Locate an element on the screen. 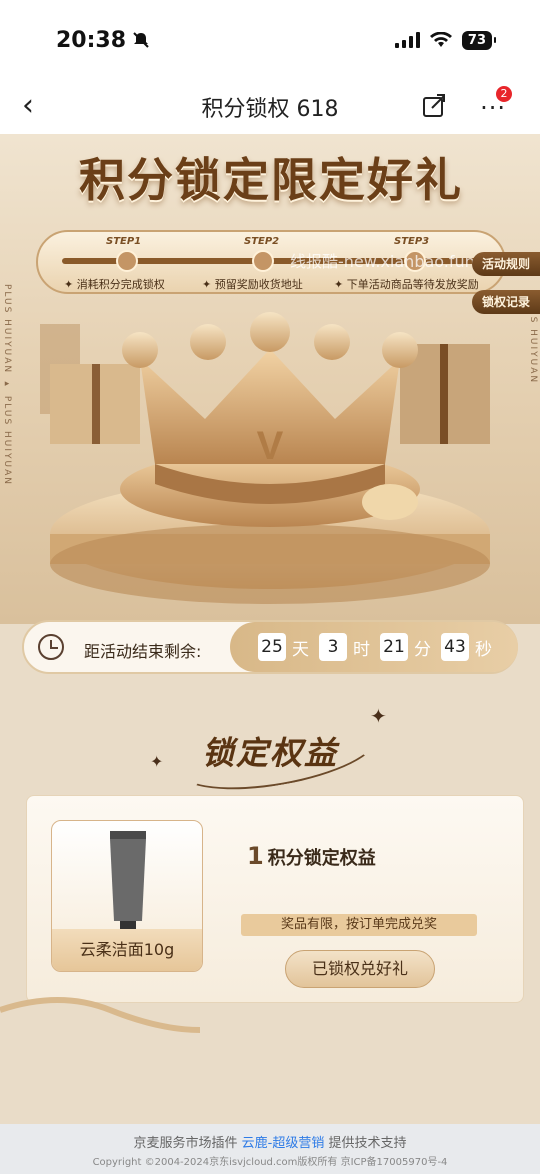 The height and width of the screenshot is (1174, 540). status-time: 20:38 is located at coordinates (103, 40).